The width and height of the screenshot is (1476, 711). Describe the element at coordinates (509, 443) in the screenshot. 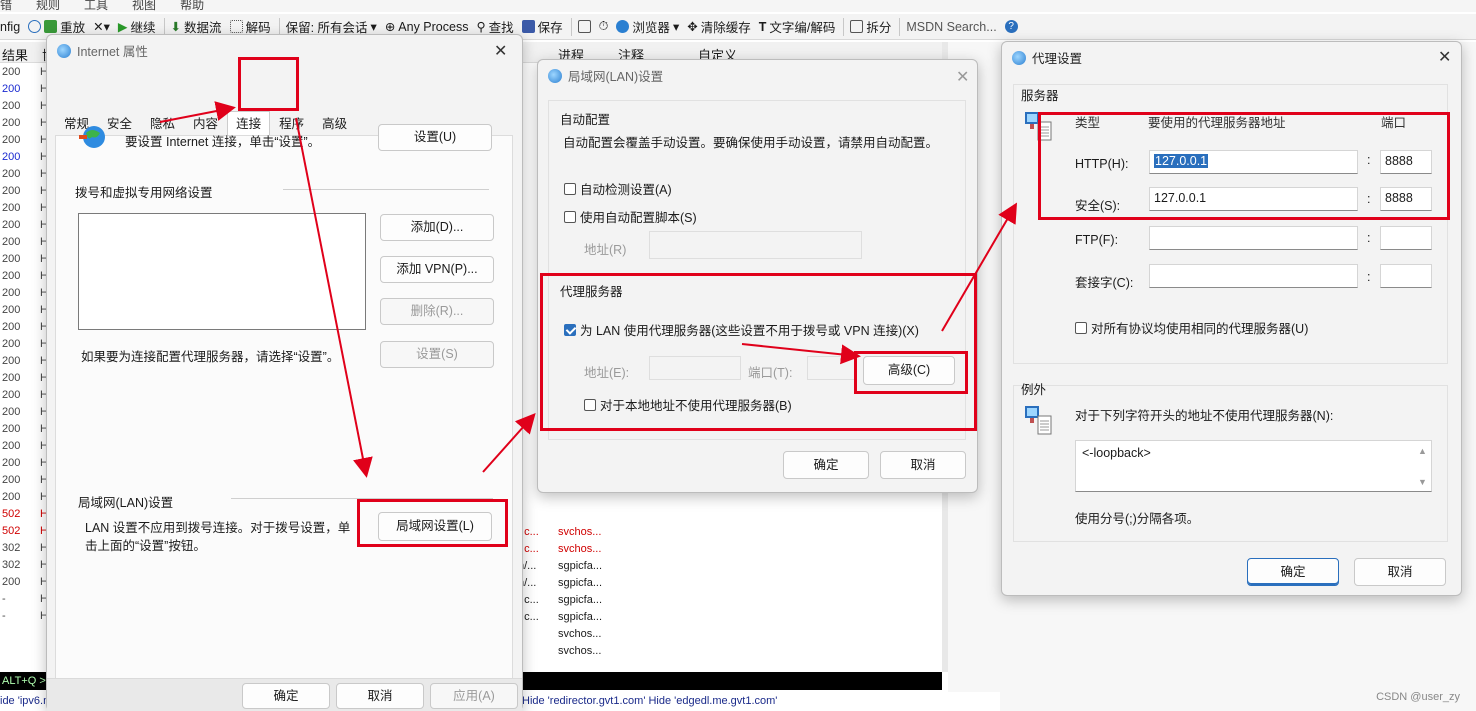

I see `arrow-to-lan-dialog` at that location.